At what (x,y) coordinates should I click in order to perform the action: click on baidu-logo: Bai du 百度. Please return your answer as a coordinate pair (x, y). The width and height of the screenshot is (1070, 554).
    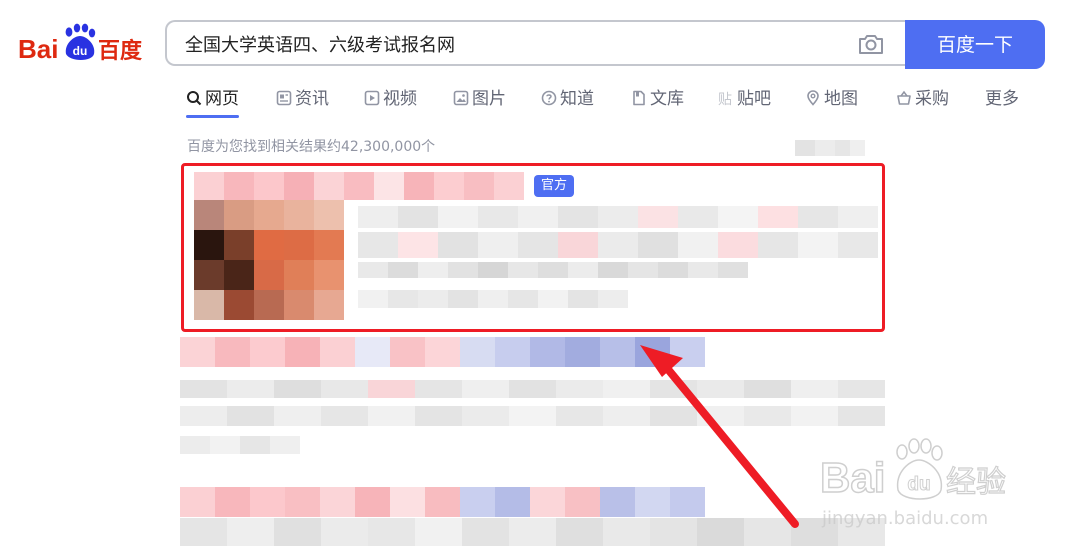
    Looking at the image, I should click on (83, 44).